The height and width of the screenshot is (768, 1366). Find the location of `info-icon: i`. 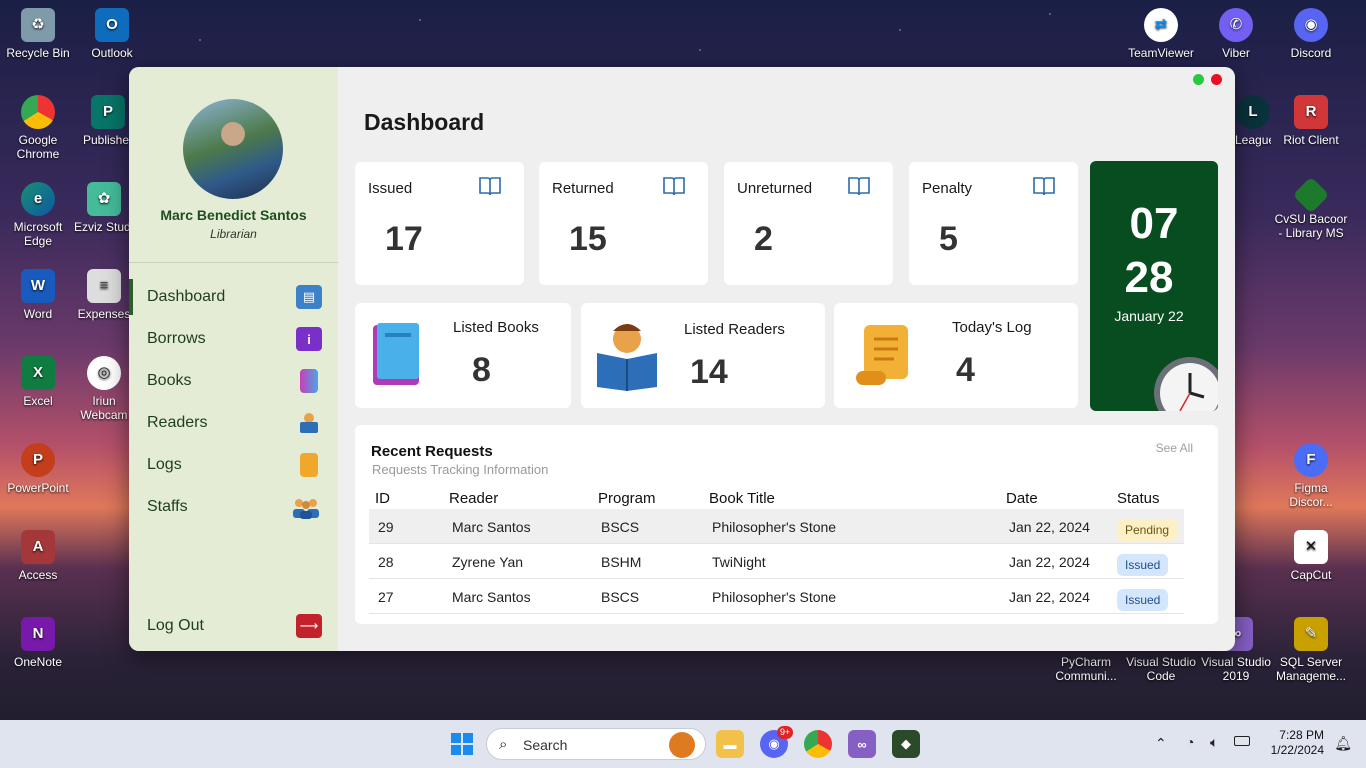

info-icon: i is located at coordinates (309, 339).